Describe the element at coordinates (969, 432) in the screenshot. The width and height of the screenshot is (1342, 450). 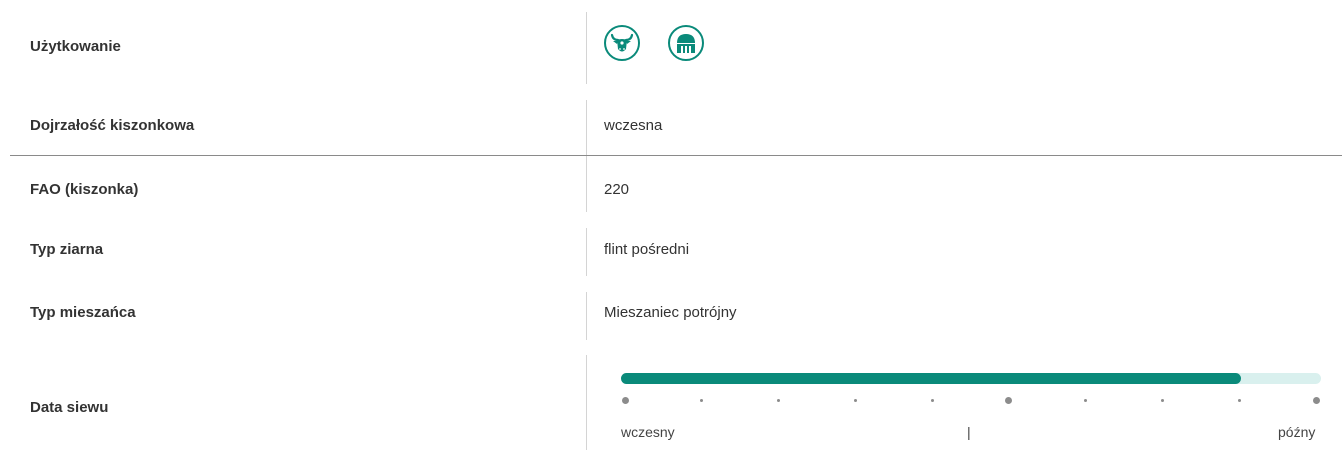
I see `scale-label-middle: |` at that location.